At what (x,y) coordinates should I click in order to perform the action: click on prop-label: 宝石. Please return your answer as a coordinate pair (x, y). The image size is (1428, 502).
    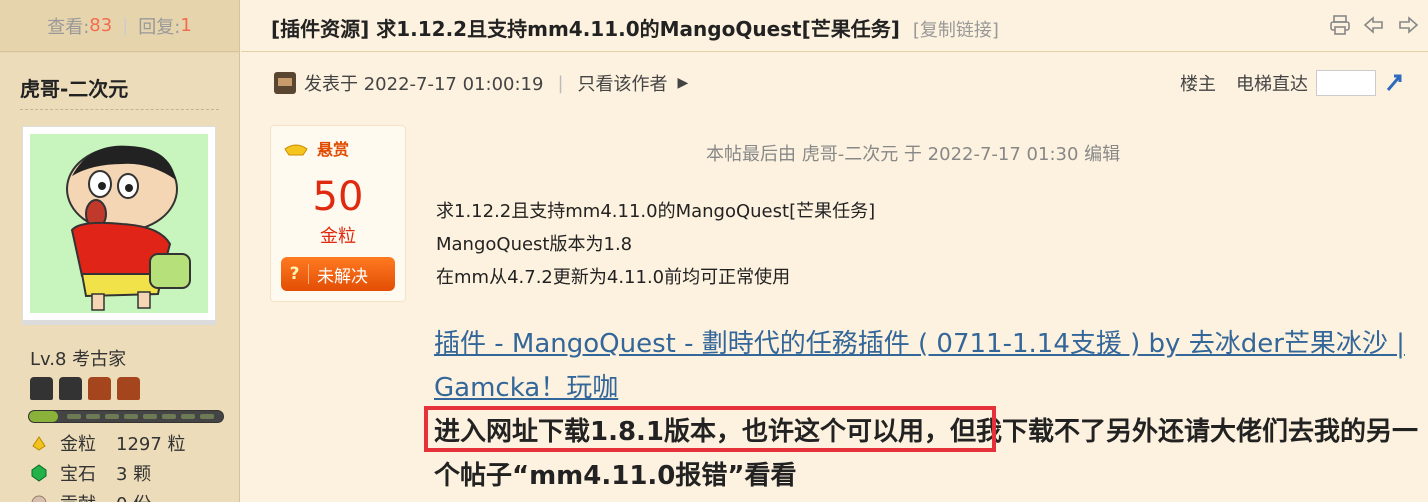
    Looking at the image, I should click on (78, 474).